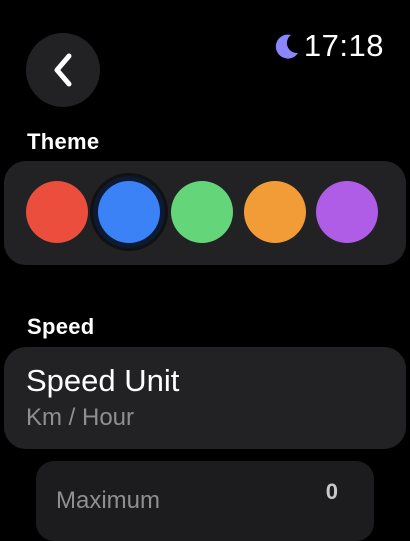  What do you see at coordinates (275, 212) in the screenshot?
I see `theme-swatch-orange` at bounding box center [275, 212].